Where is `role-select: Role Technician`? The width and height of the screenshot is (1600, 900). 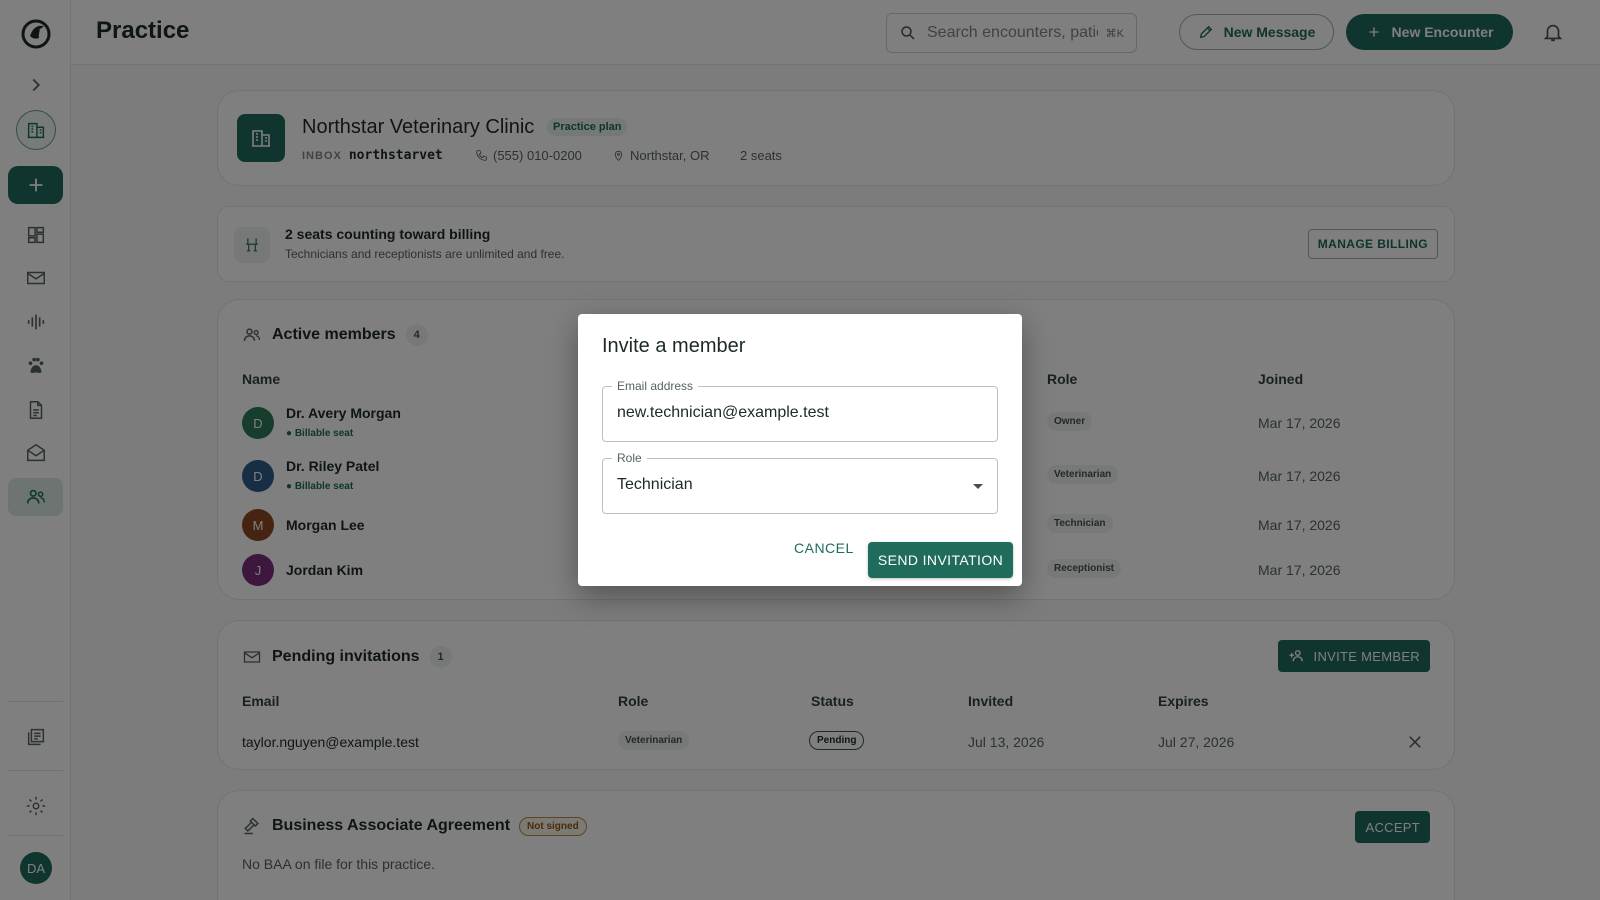 role-select: Role Technician is located at coordinates (800, 482).